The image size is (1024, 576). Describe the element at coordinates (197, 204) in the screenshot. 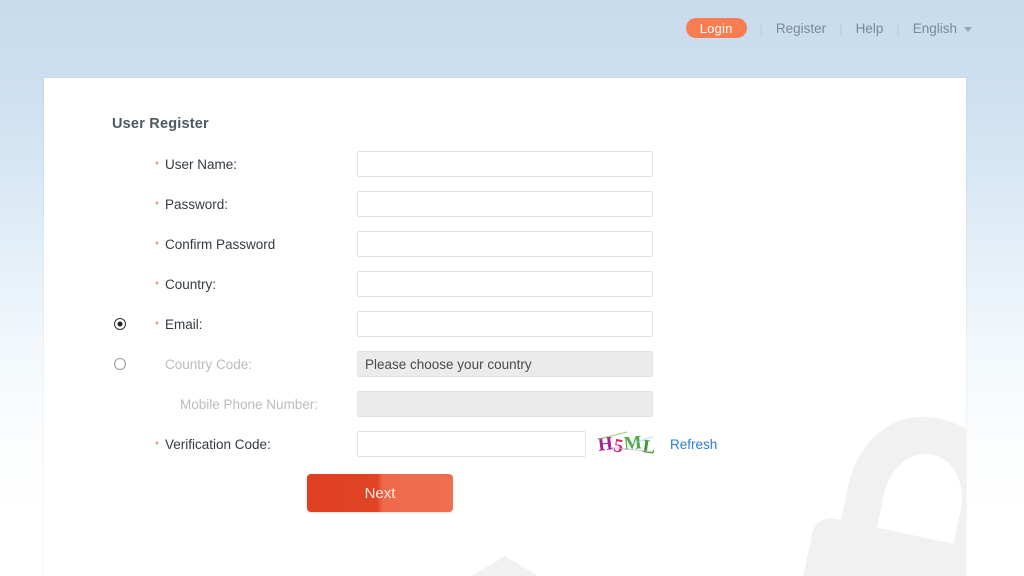

I see `password-label: Password:` at that location.